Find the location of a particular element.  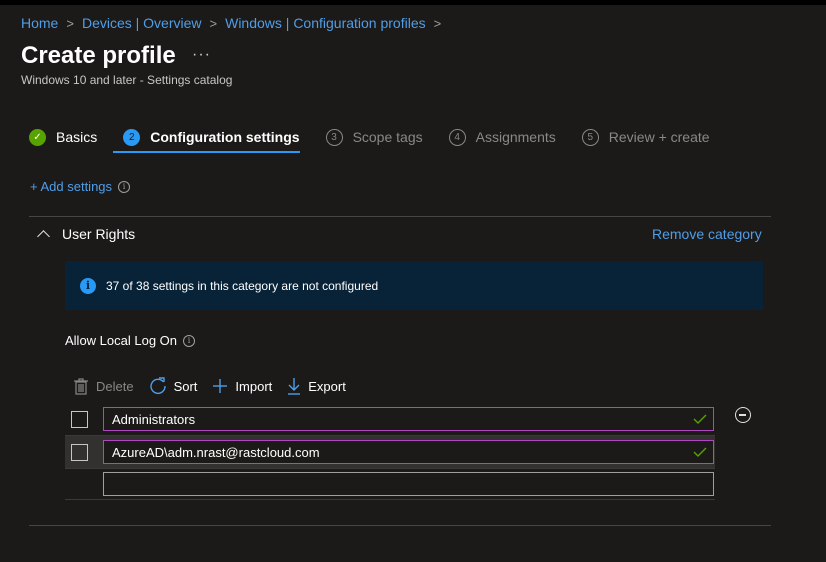

list-toolbar: Delete Sort Import Export is located at coordinates (217, 386).